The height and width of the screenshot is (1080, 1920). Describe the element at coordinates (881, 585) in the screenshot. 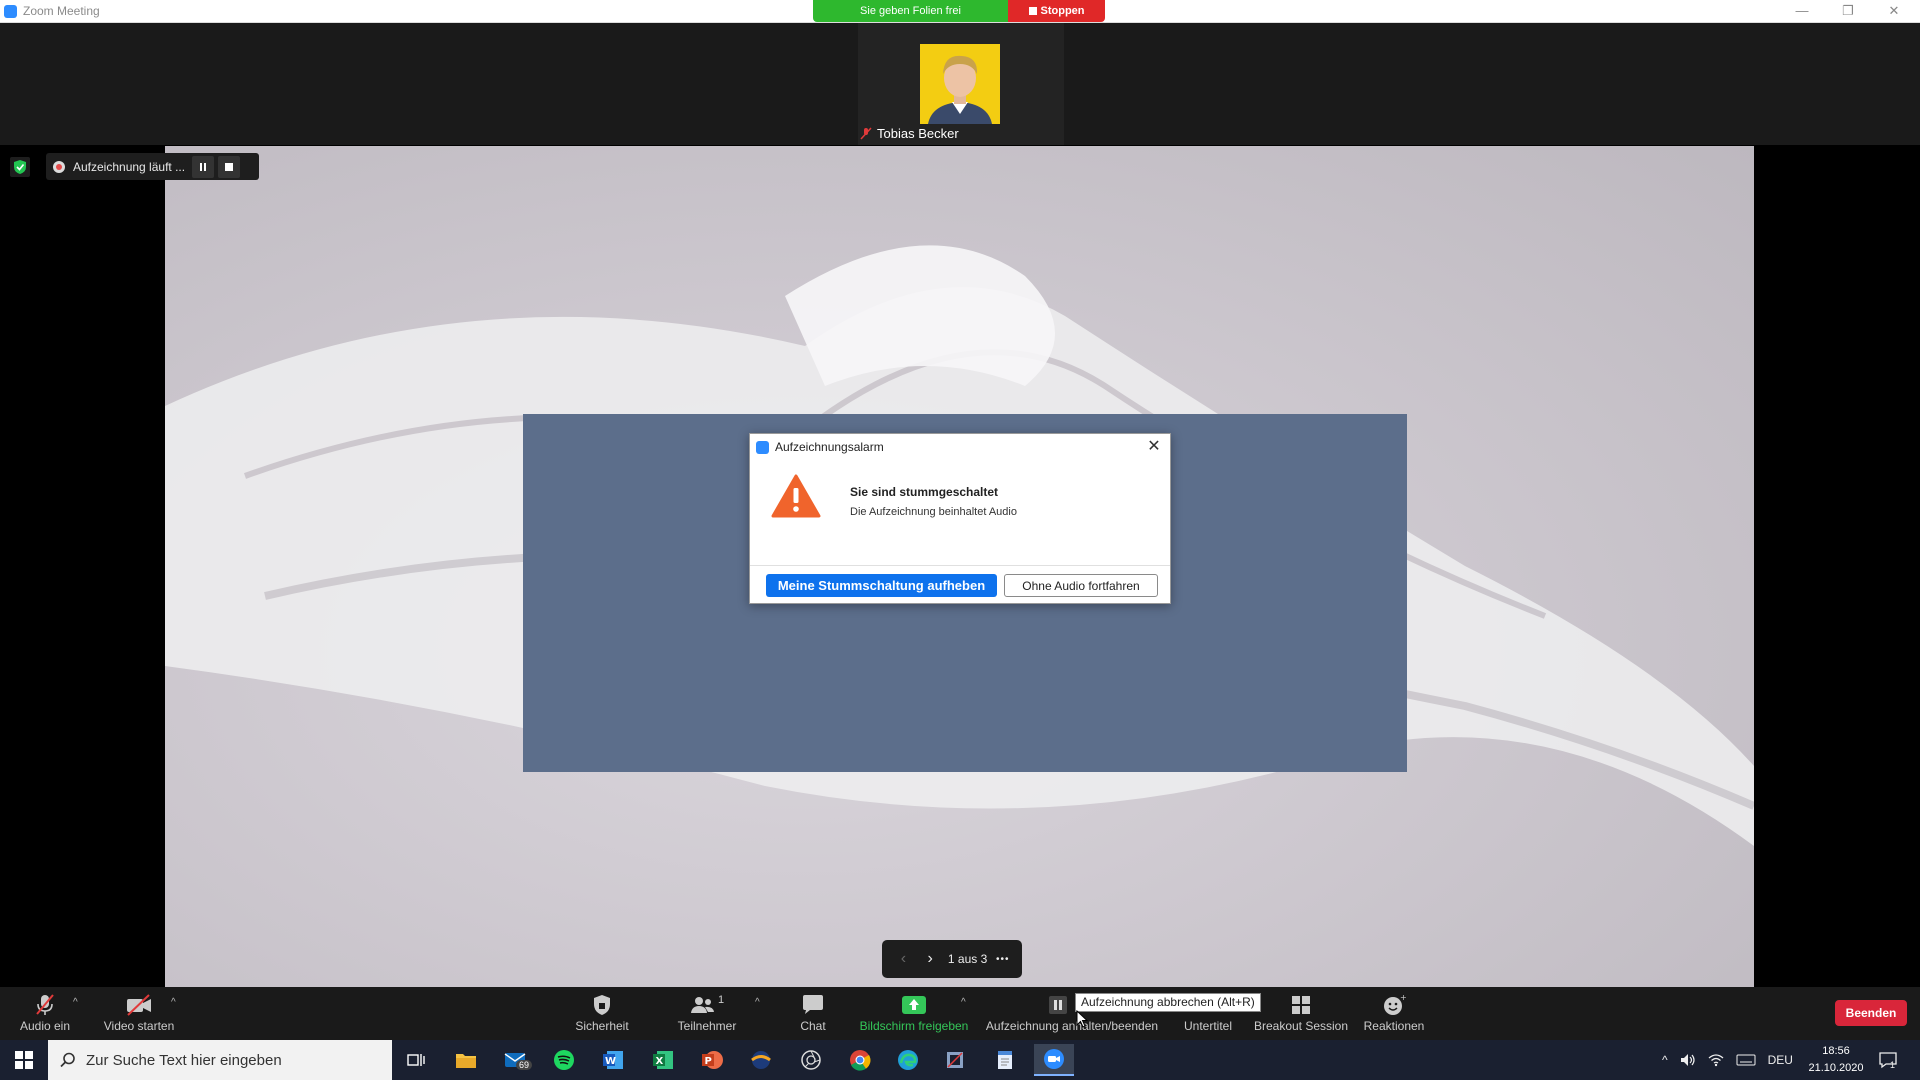

I see `unmute-button: Meine Stummschaltung aufheben` at that location.